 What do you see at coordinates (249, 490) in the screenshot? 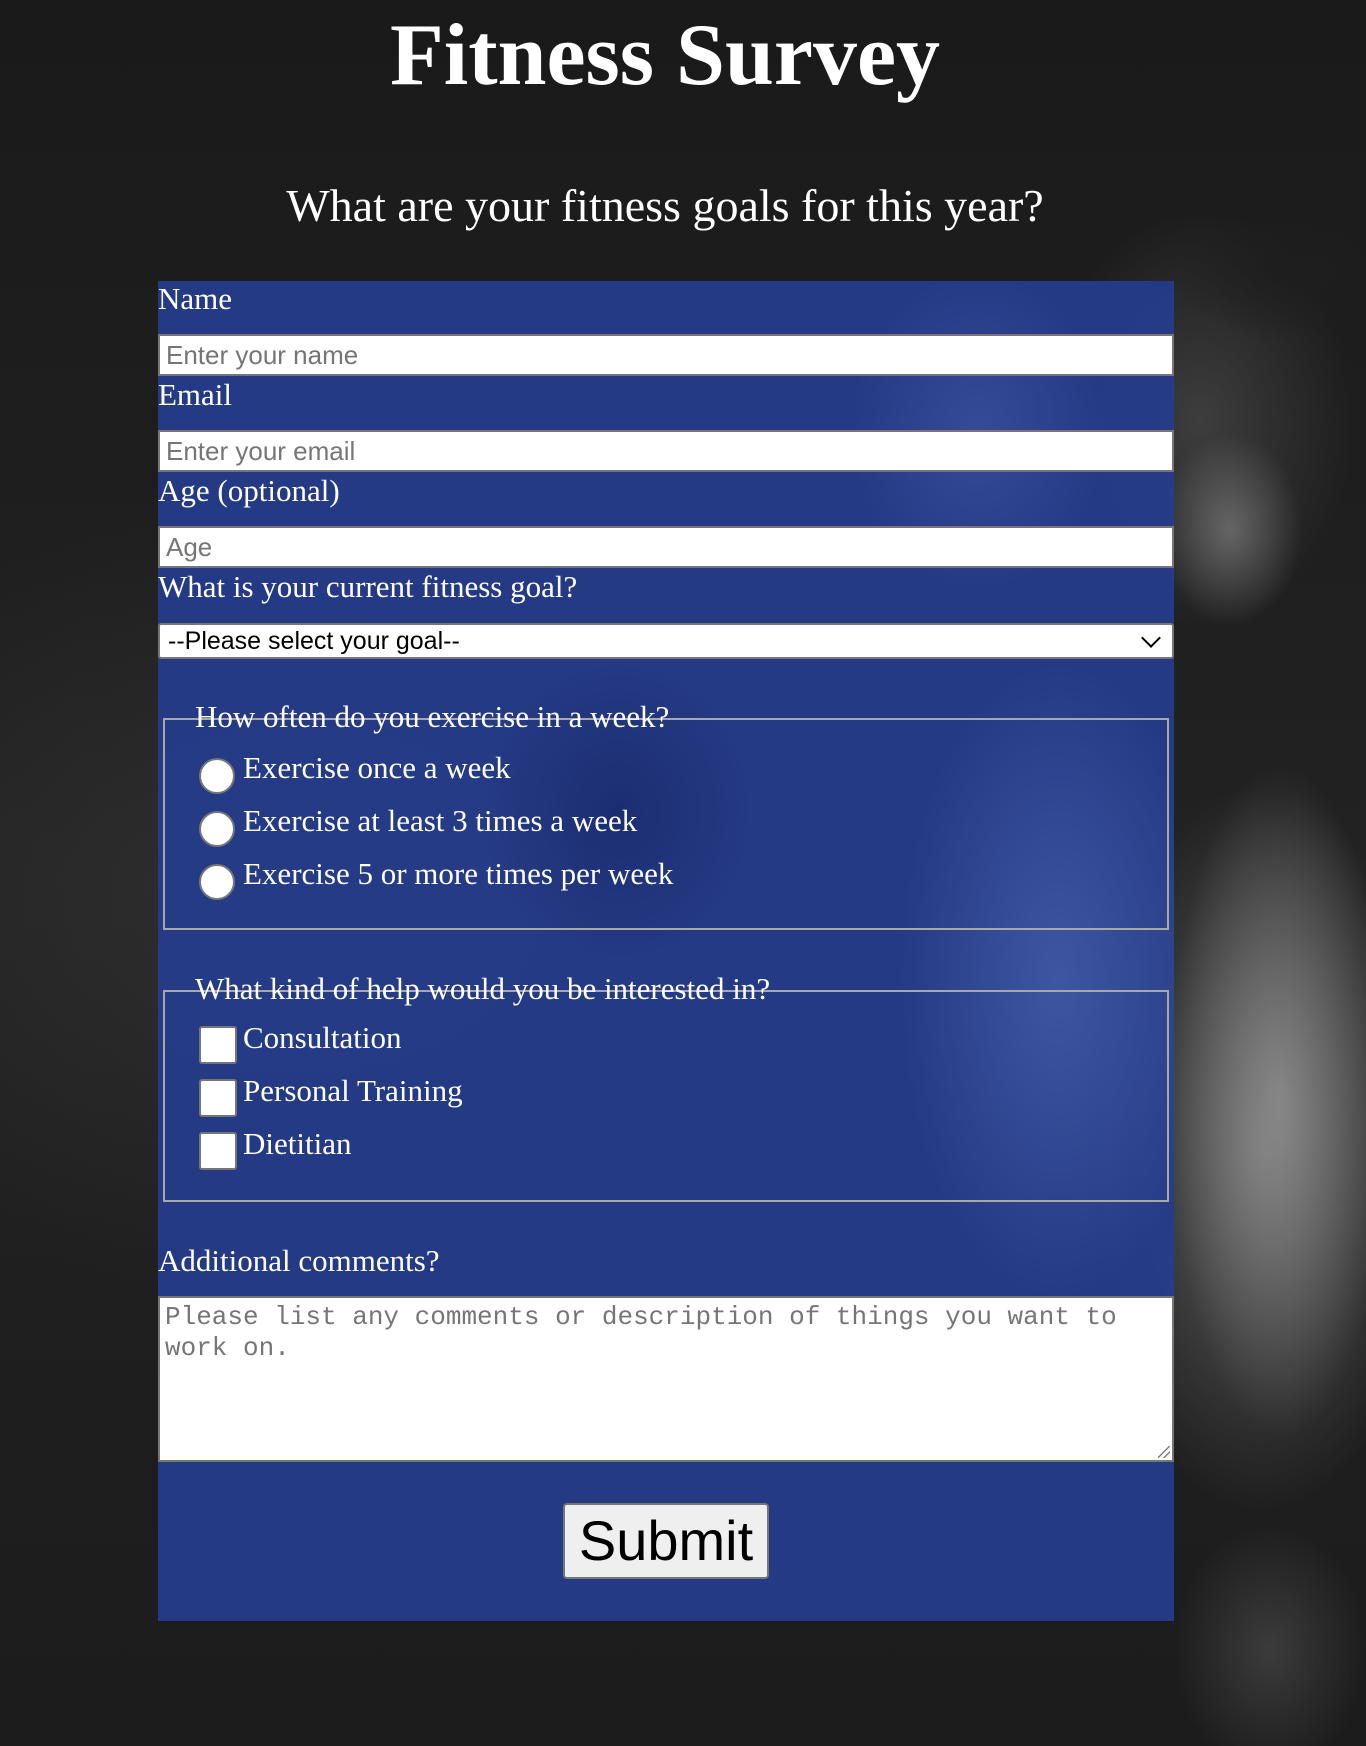
I see `age-label: Age (optional)` at bounding box center [249, 490].